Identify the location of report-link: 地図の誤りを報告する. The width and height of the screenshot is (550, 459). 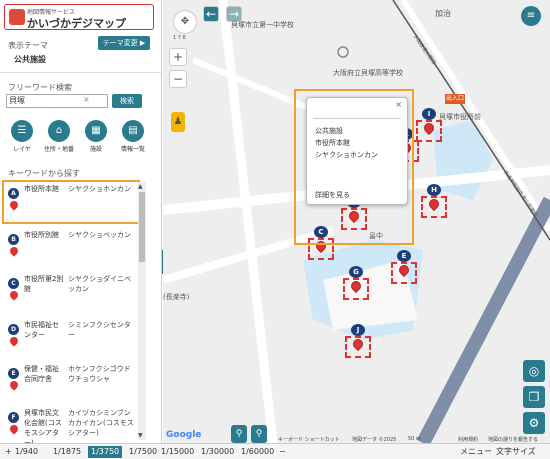
(513, 439).